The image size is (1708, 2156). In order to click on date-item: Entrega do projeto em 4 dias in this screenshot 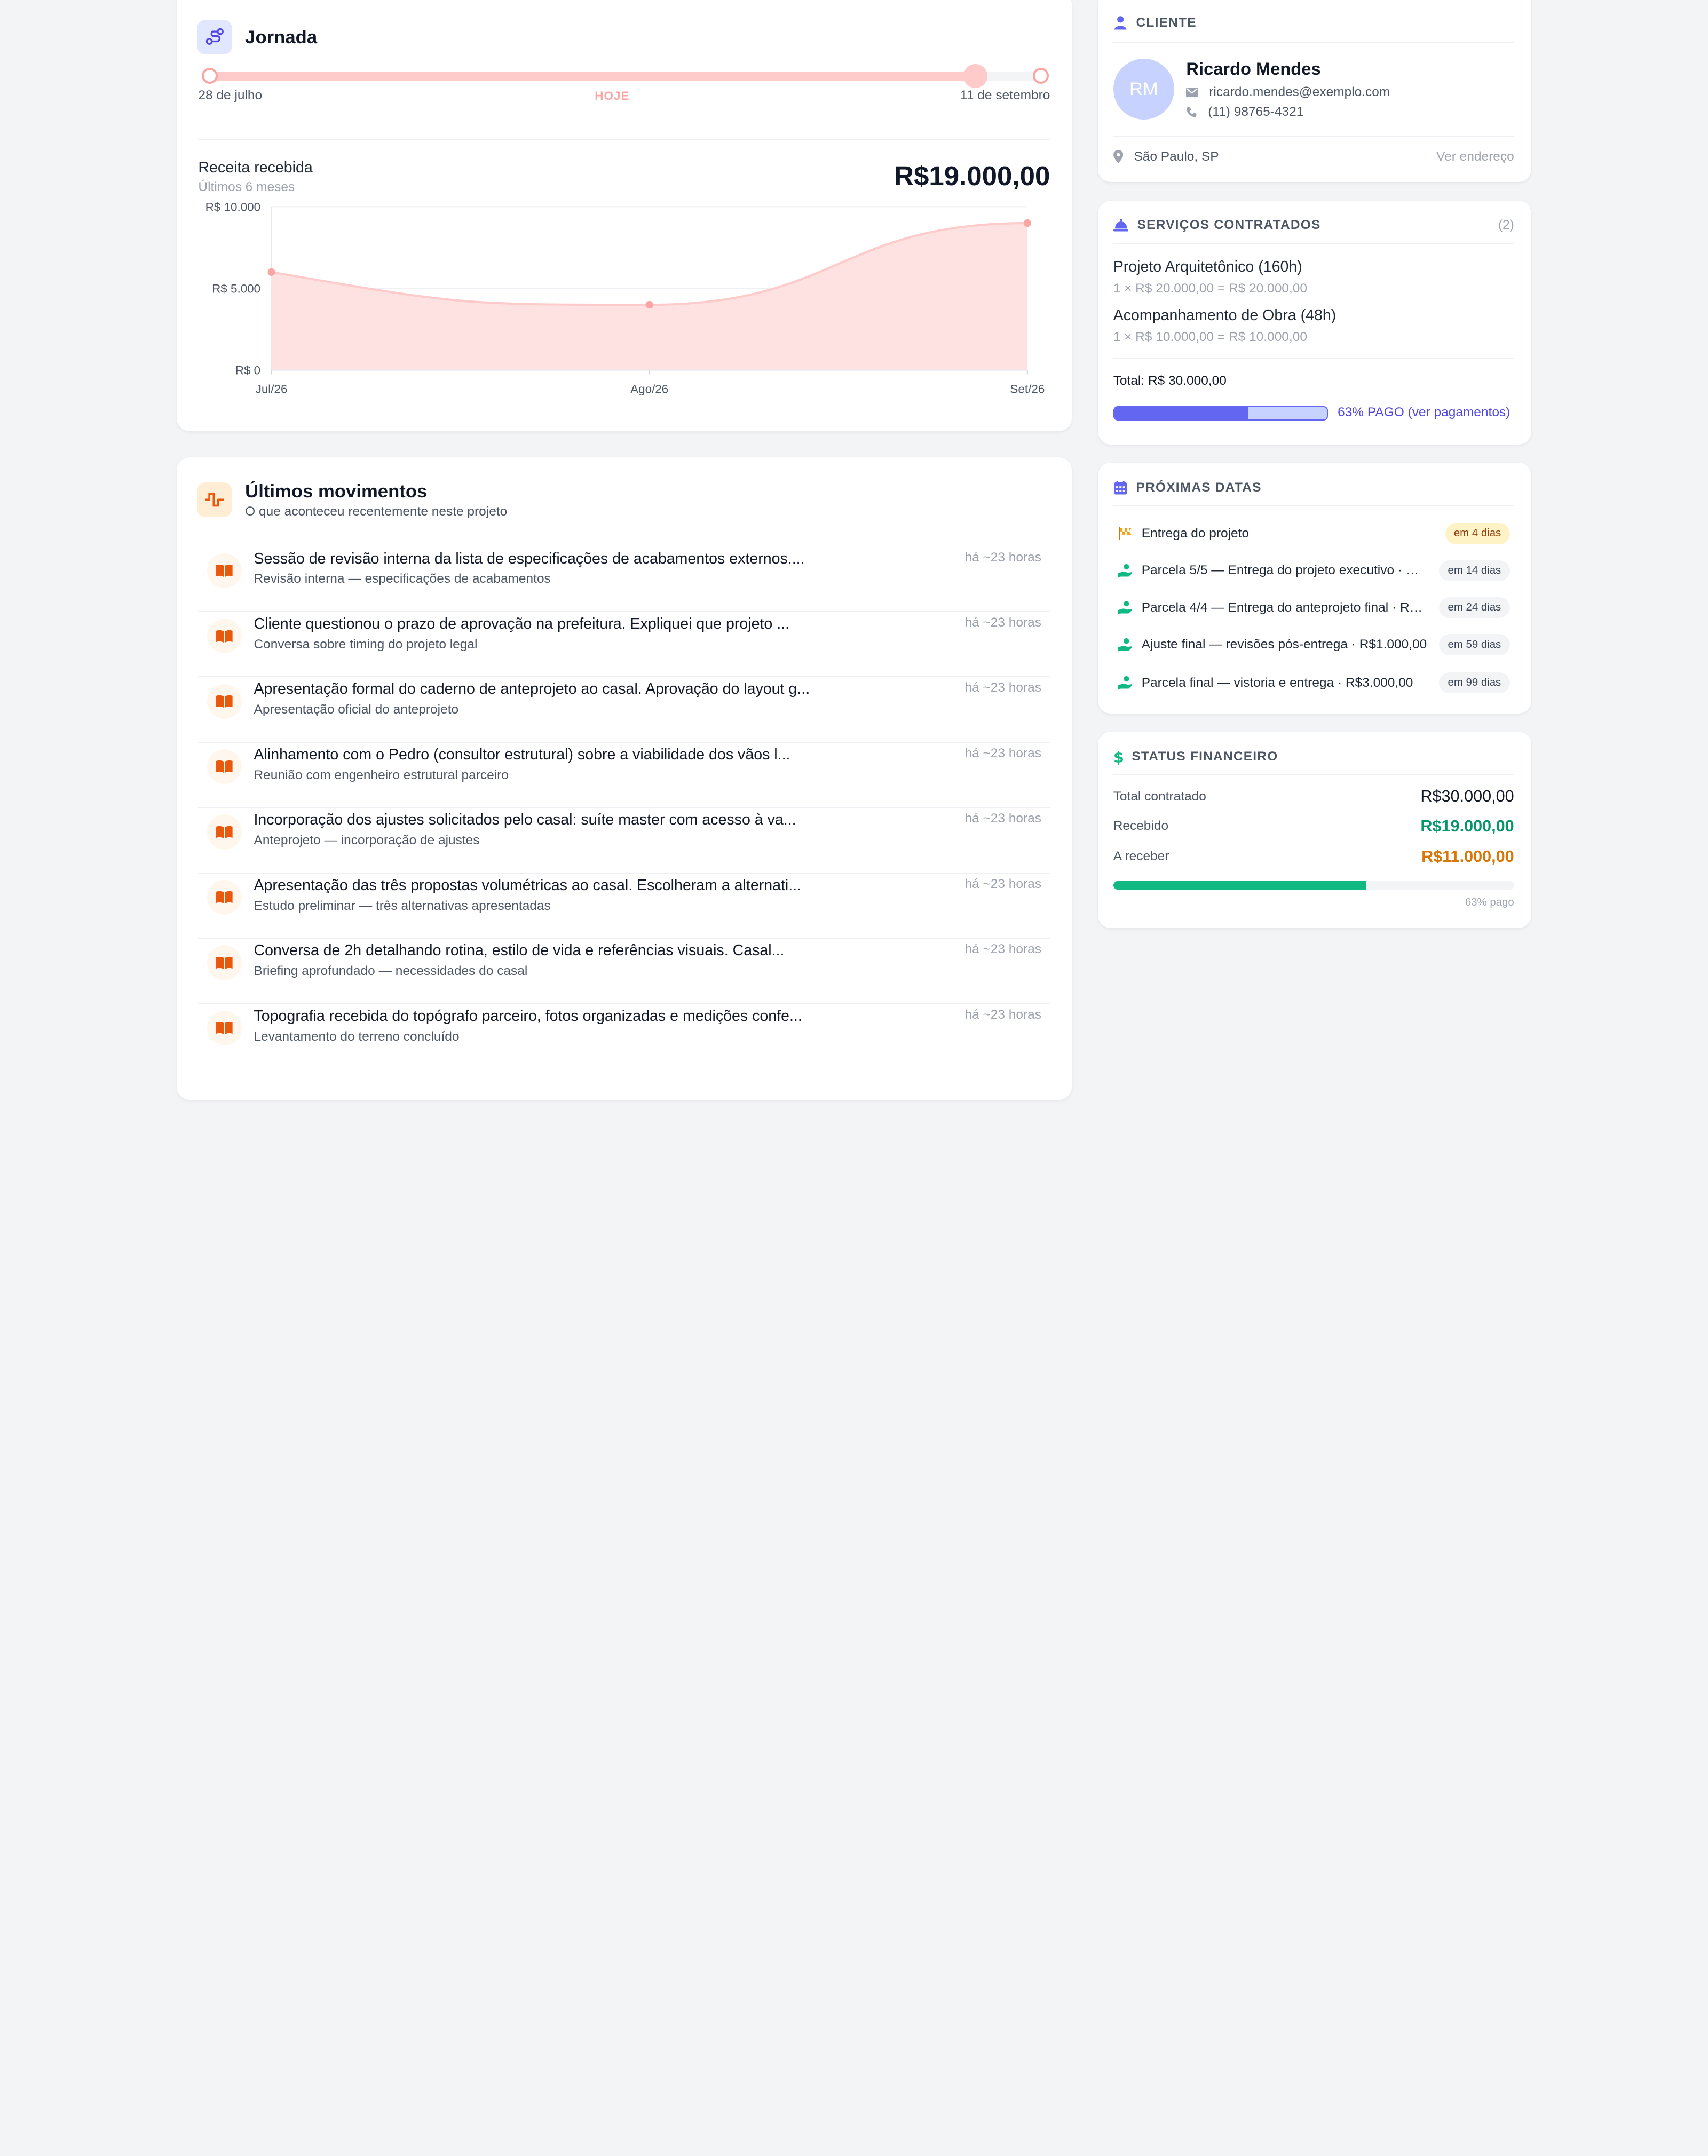, I will do `click(1313, 534)`.